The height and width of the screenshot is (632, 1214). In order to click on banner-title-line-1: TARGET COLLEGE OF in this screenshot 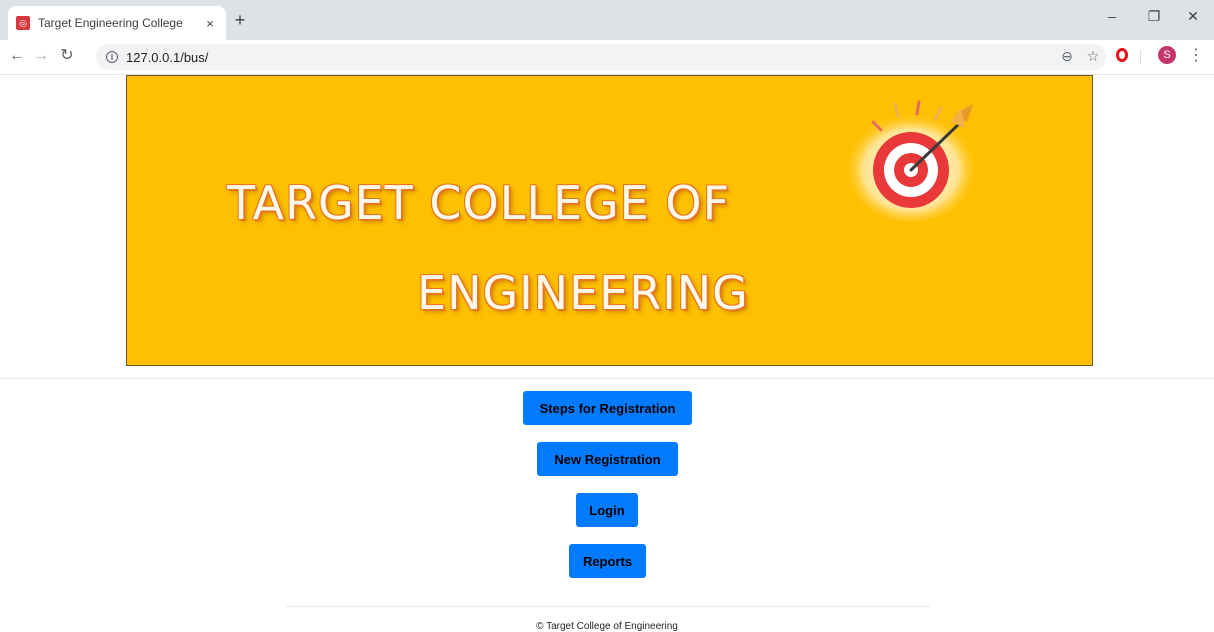, I will do `click(479, 203)`.